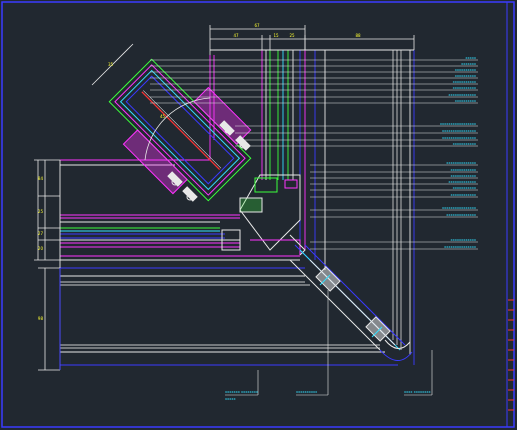 The height and width of the screenshot is (430, 517). I want to click on callout-label: xxxxxxxxxxxxxxx, so click(460, 247).